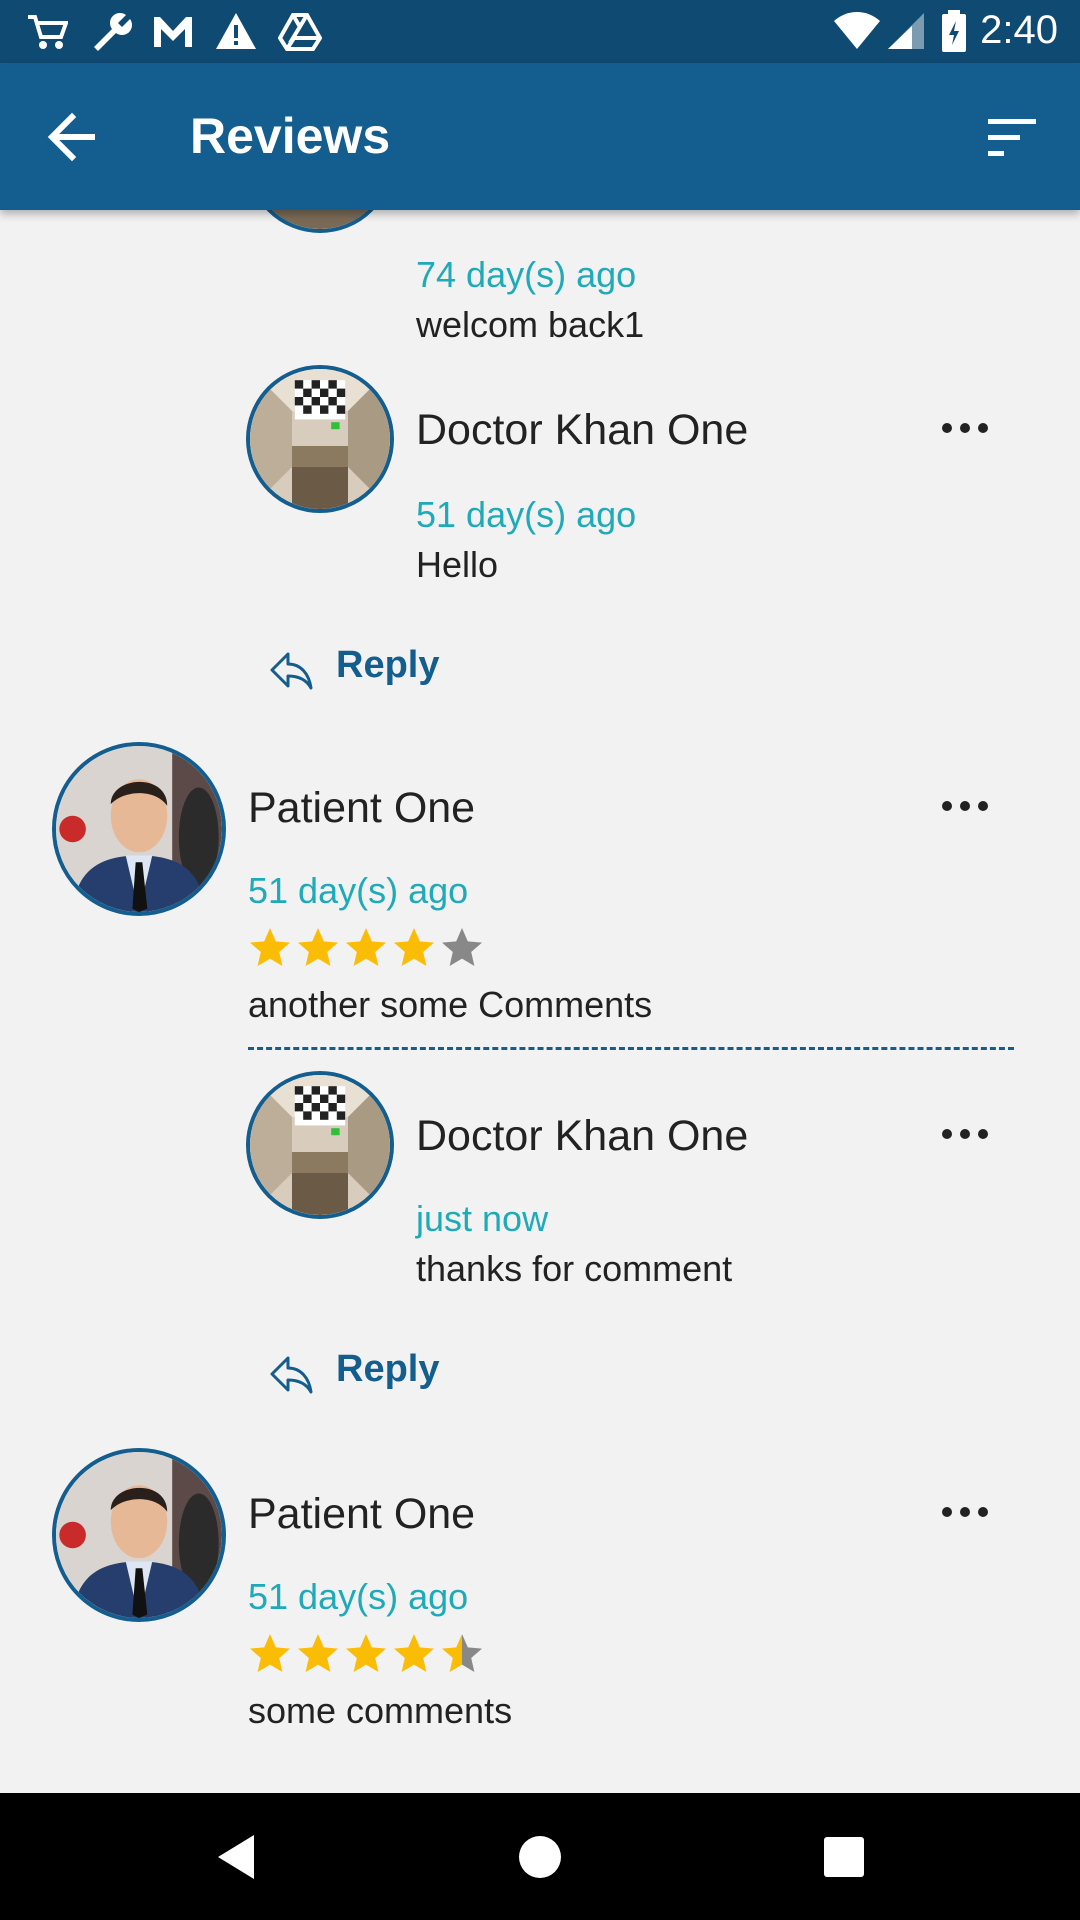 The image size is (1080, 1920). I want to click on reply-time: 74 day(s) ago, so click(526, 274).